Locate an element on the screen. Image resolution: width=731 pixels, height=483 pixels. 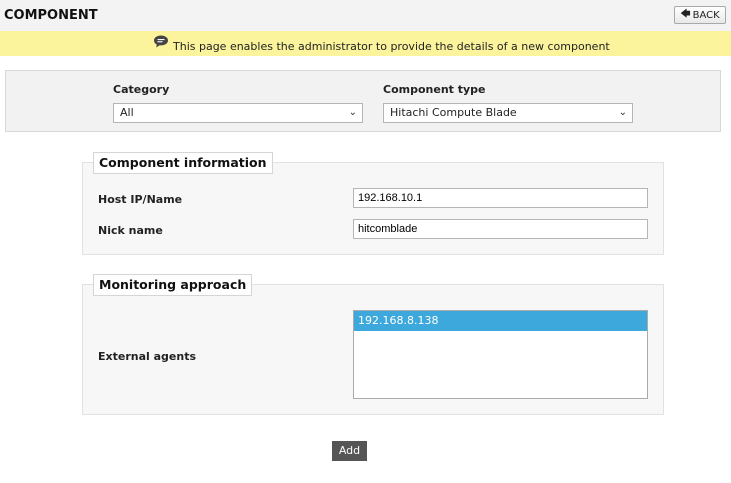
back-button-label: BACK is located at coordinates (706, 15).